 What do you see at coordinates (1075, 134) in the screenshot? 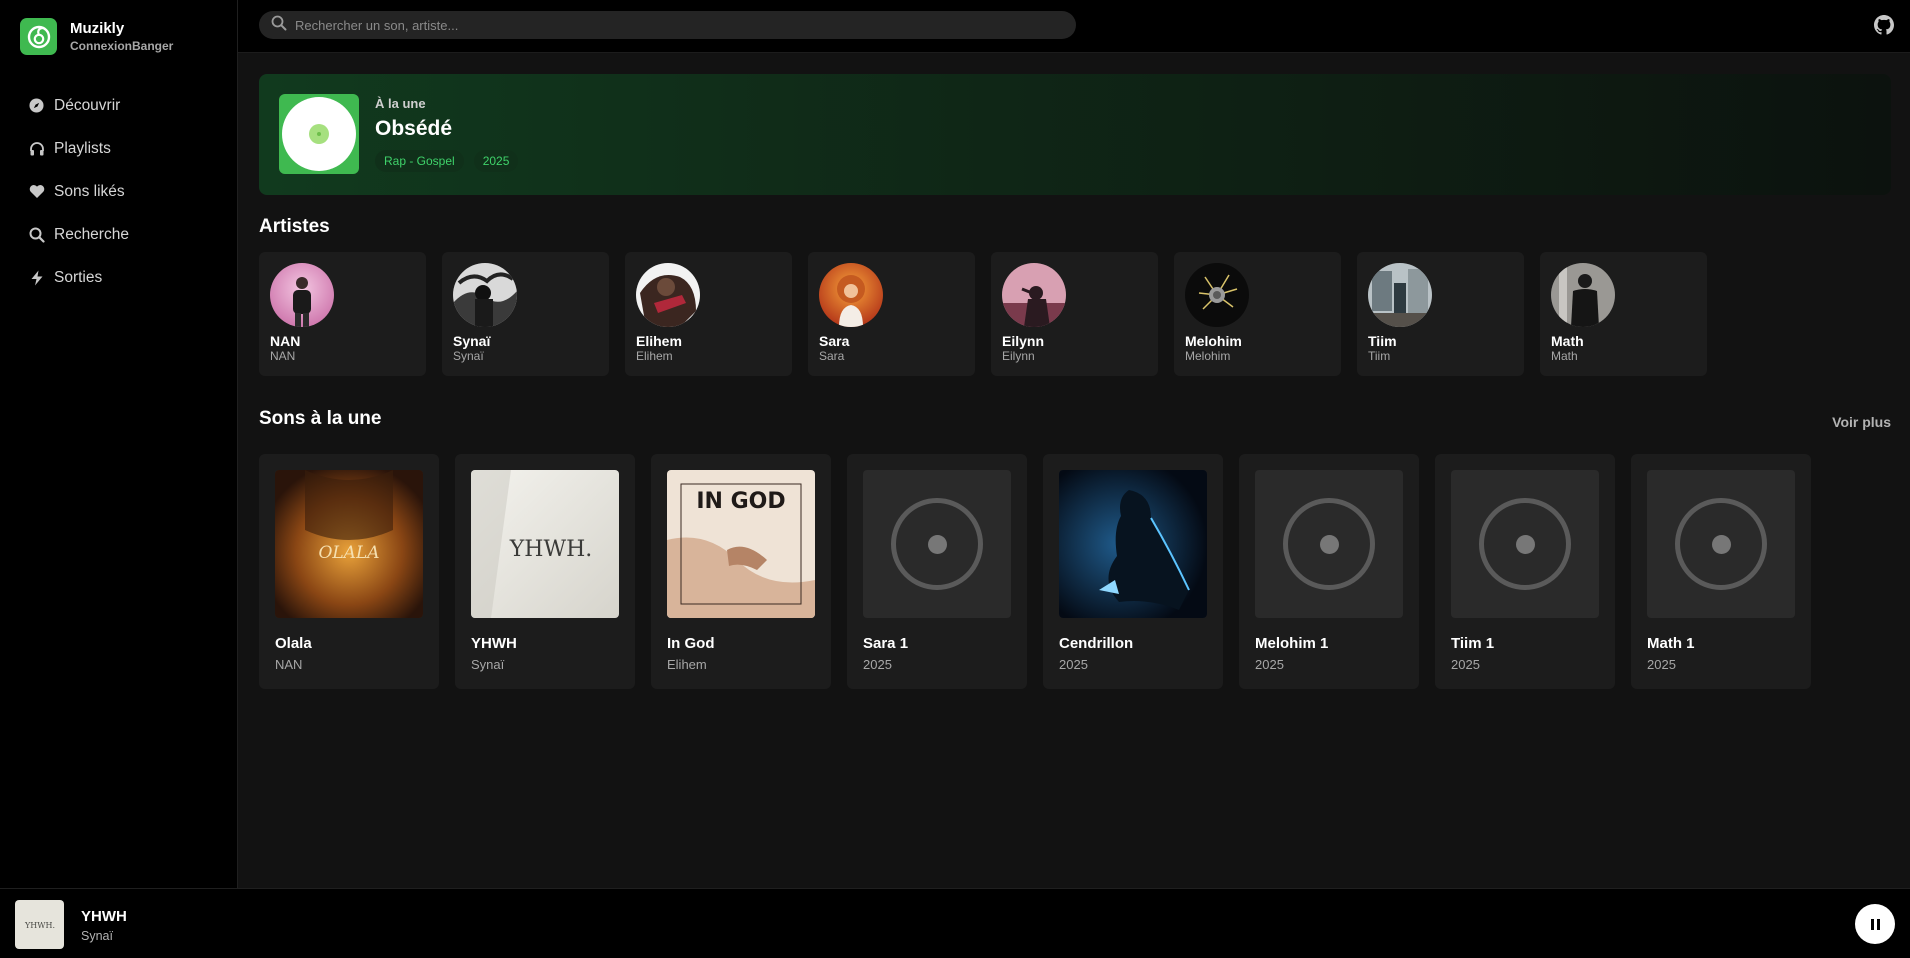
I see `featured-banner: À la une Obsédé Rap - Gospel 2025` at bounding box center [1075, 134].